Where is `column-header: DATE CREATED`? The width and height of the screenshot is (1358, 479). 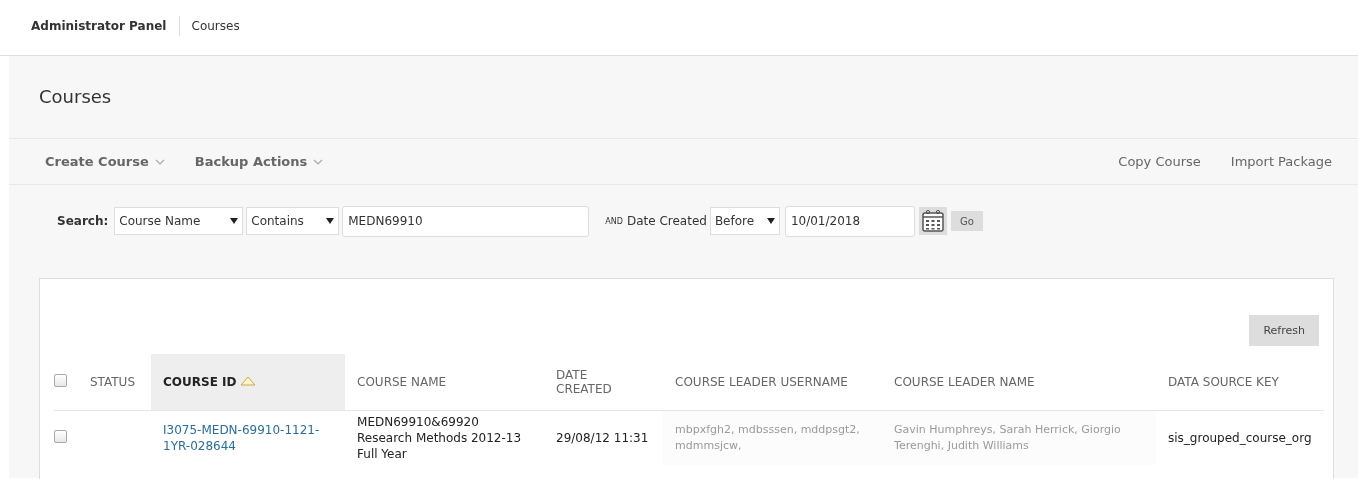
column-header: DATE CREATED is located at coordinates (604, 382).